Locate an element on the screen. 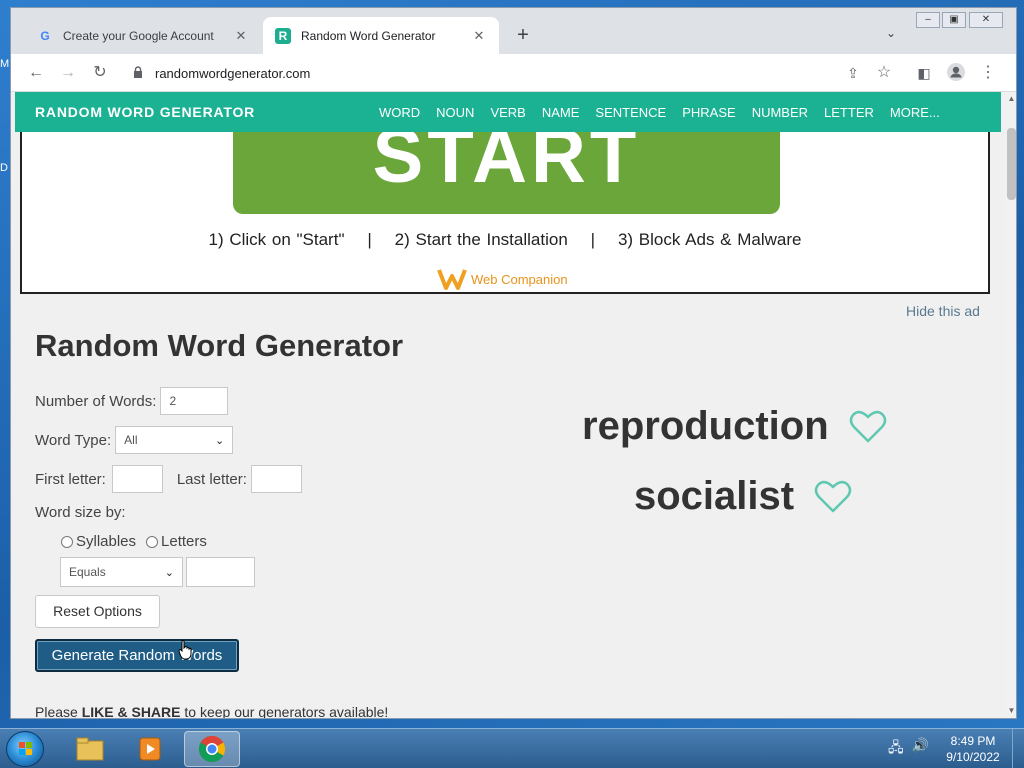 Image resolution: width=1024 pixels, height=768 pixels. windows-logo-icon is located at coordinates (25, 748).